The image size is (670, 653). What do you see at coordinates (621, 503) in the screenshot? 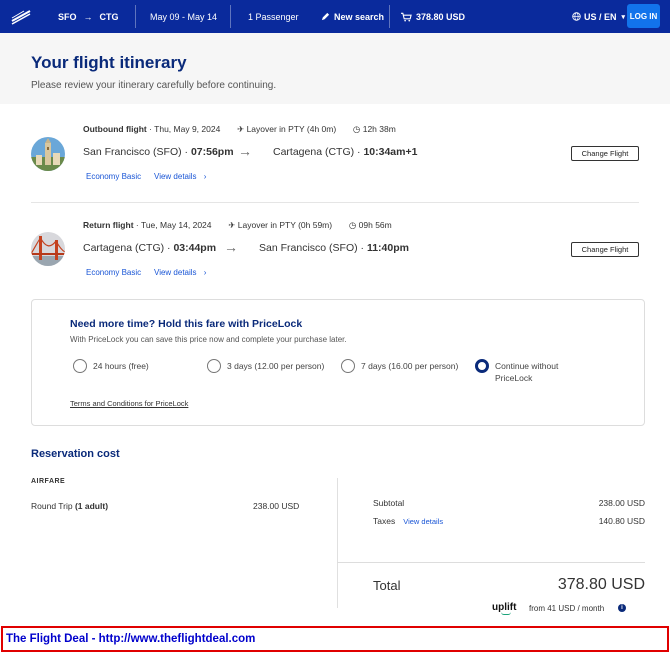
I see `subtotal-value: 238.00 USD` at bounding box center [621, 503].